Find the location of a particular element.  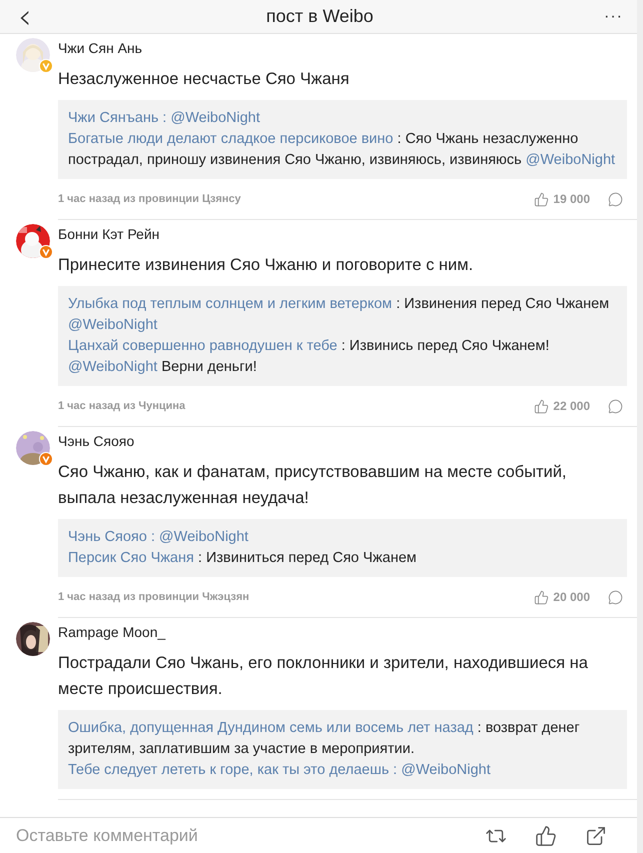

comment-input: Оставьте комментарий is located at coordinates (236, 836).